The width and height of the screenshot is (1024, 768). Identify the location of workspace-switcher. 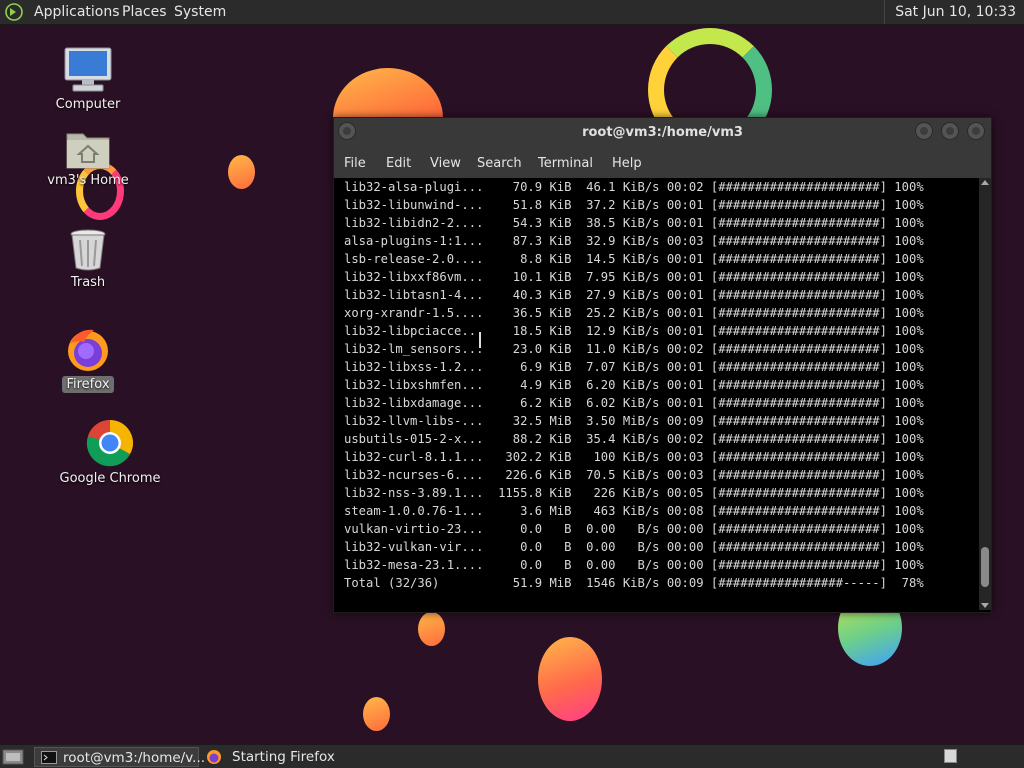
(950, 756).